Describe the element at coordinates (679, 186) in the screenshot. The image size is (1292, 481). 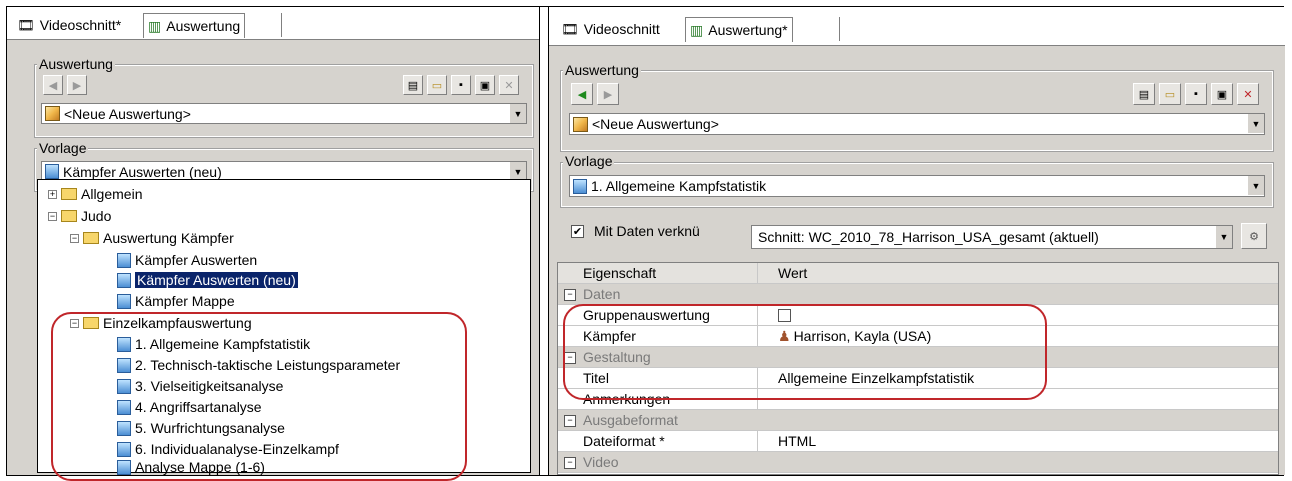
I see `vorlage-combo-value: 1. Allgemeine Kampfstatistik` at that location.